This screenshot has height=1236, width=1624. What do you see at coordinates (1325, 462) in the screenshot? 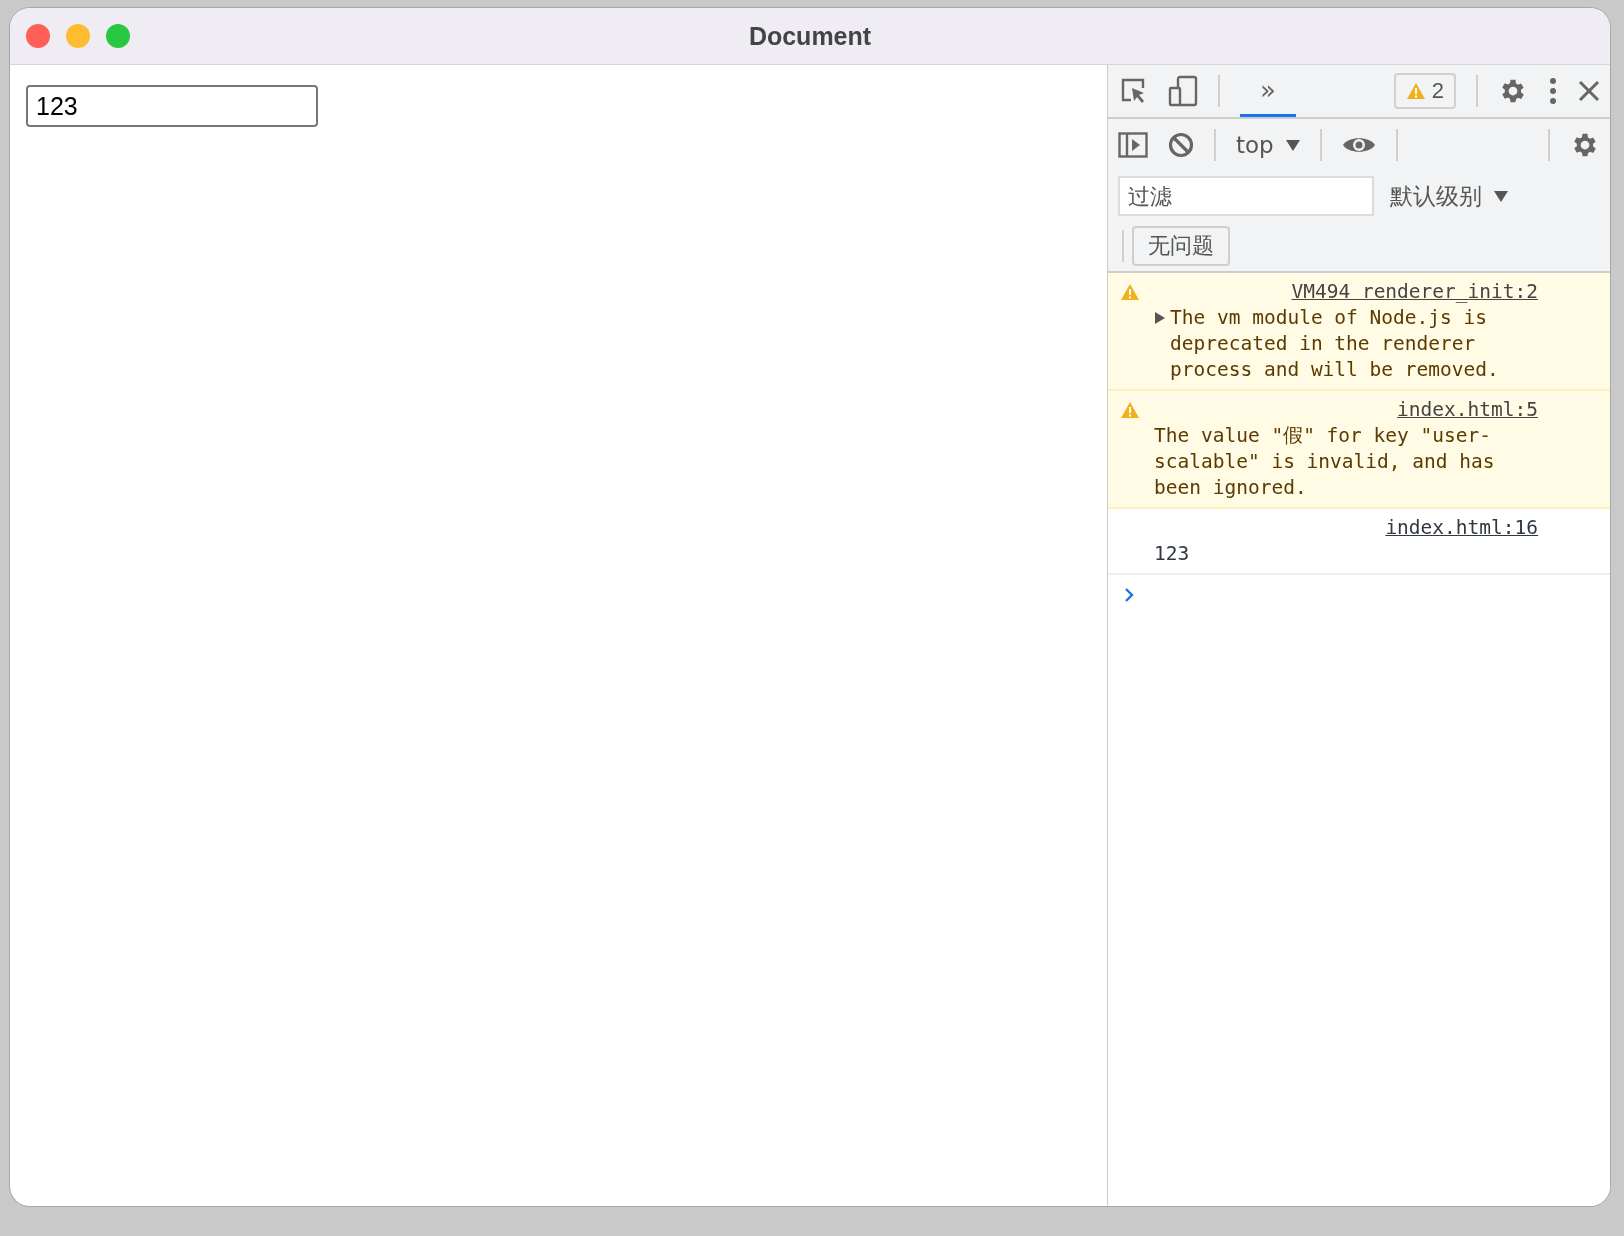
I see `message-text: The value "假" for key "user-scalable" is invalid, and has been ignored.` at bounding box center [1325, 462].